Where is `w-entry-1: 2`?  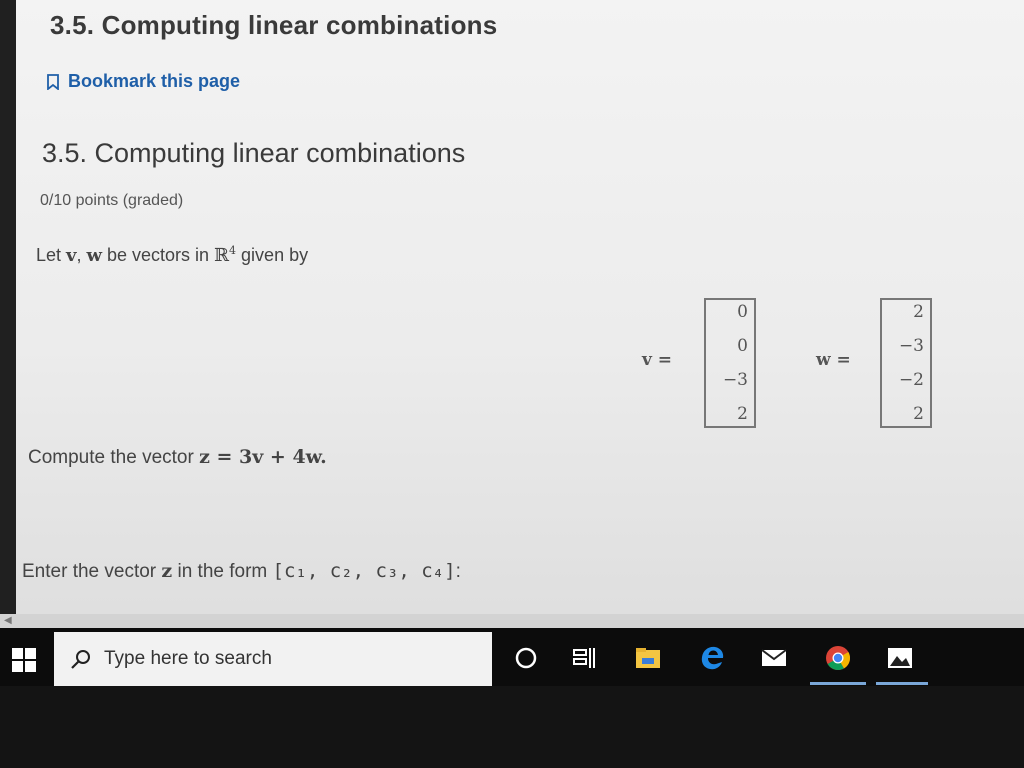 w-entry-1: 2 is located at coordinates (918, 312).